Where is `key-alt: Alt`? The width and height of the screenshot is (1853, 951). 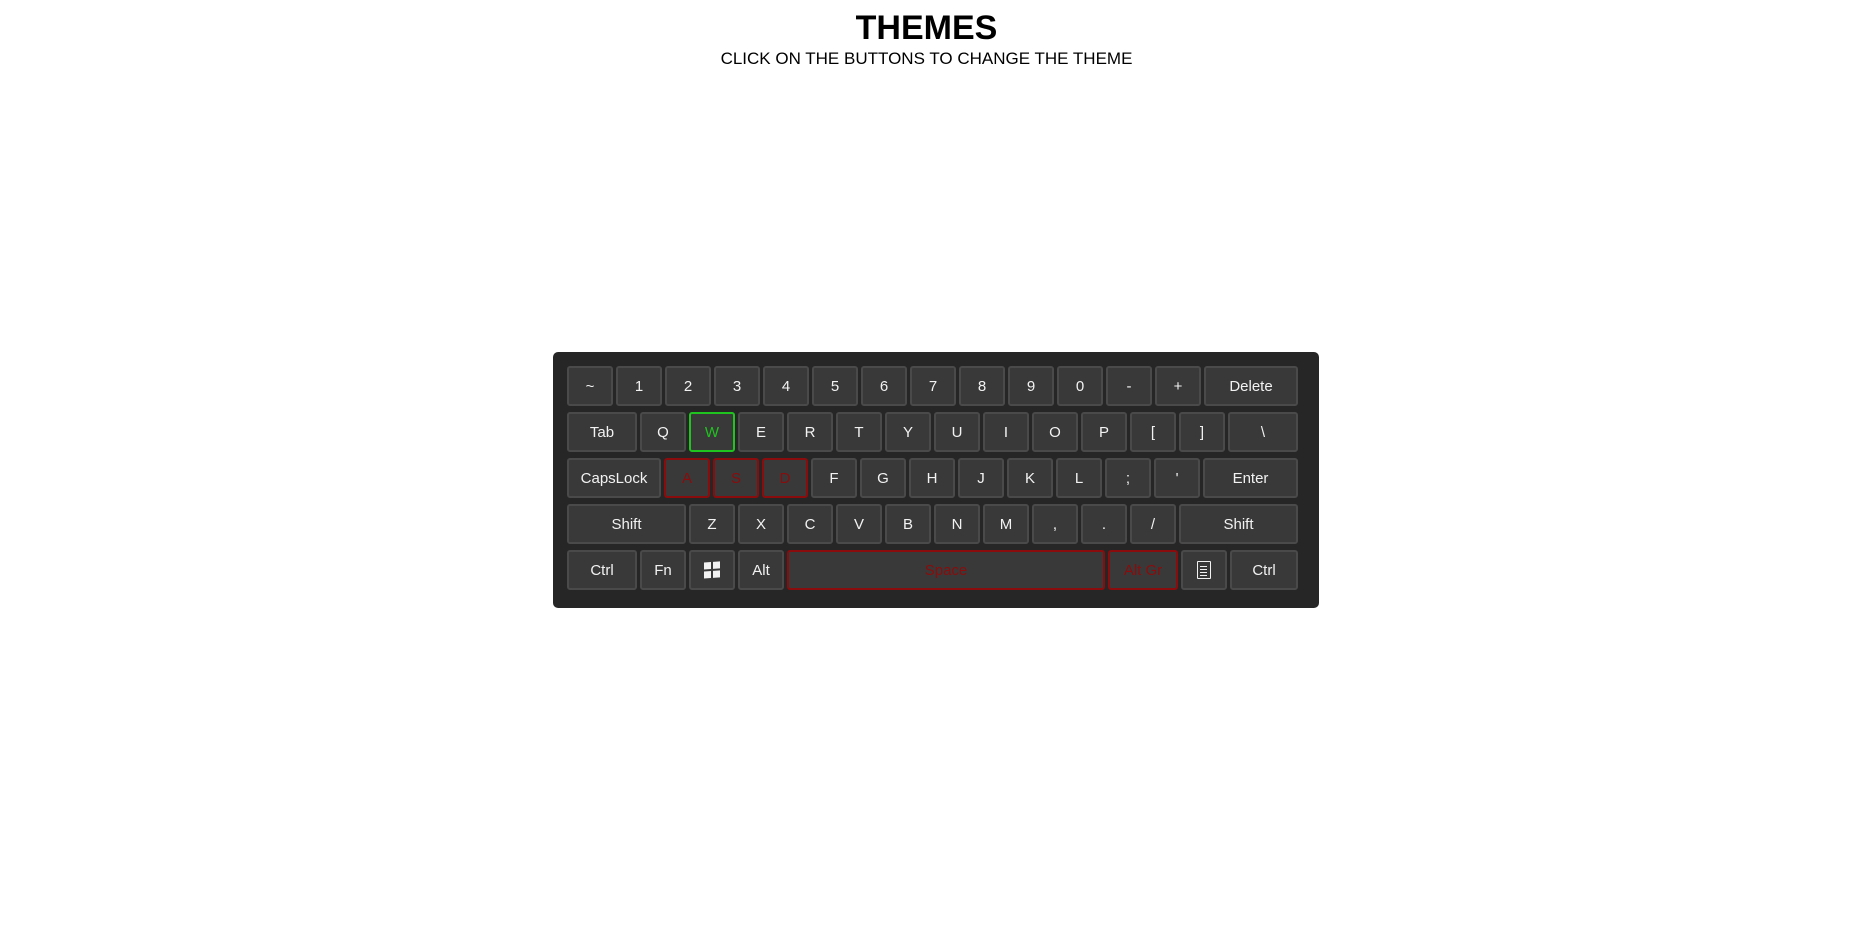
key-alt: Alt is located at coordinates (761, 570).